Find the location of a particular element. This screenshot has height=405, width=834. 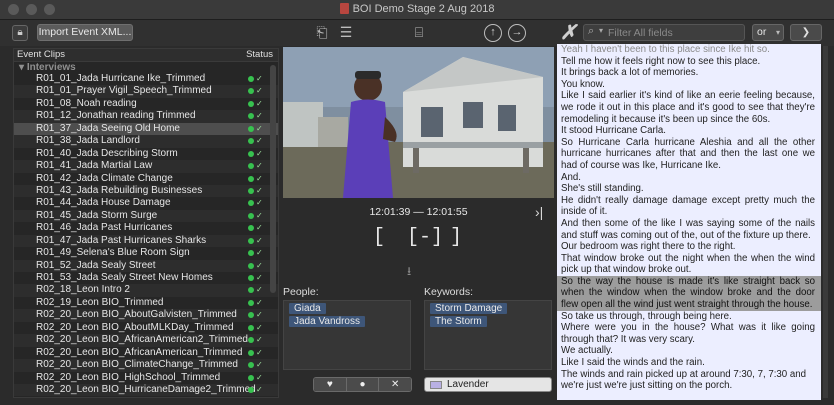

match-mode-select: or ▾ is located at coordinates (768, 32).